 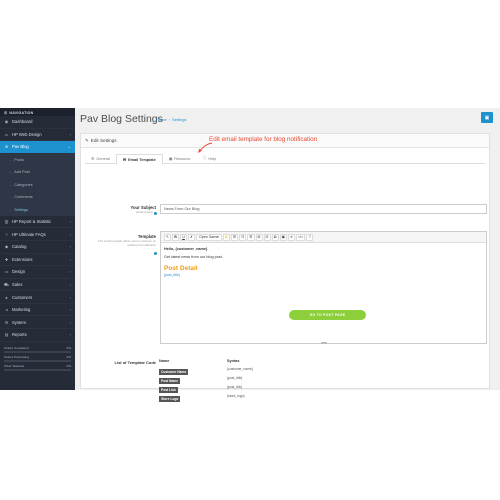 I want to click on tab-label: Email Template, so click(x=142, y=159).